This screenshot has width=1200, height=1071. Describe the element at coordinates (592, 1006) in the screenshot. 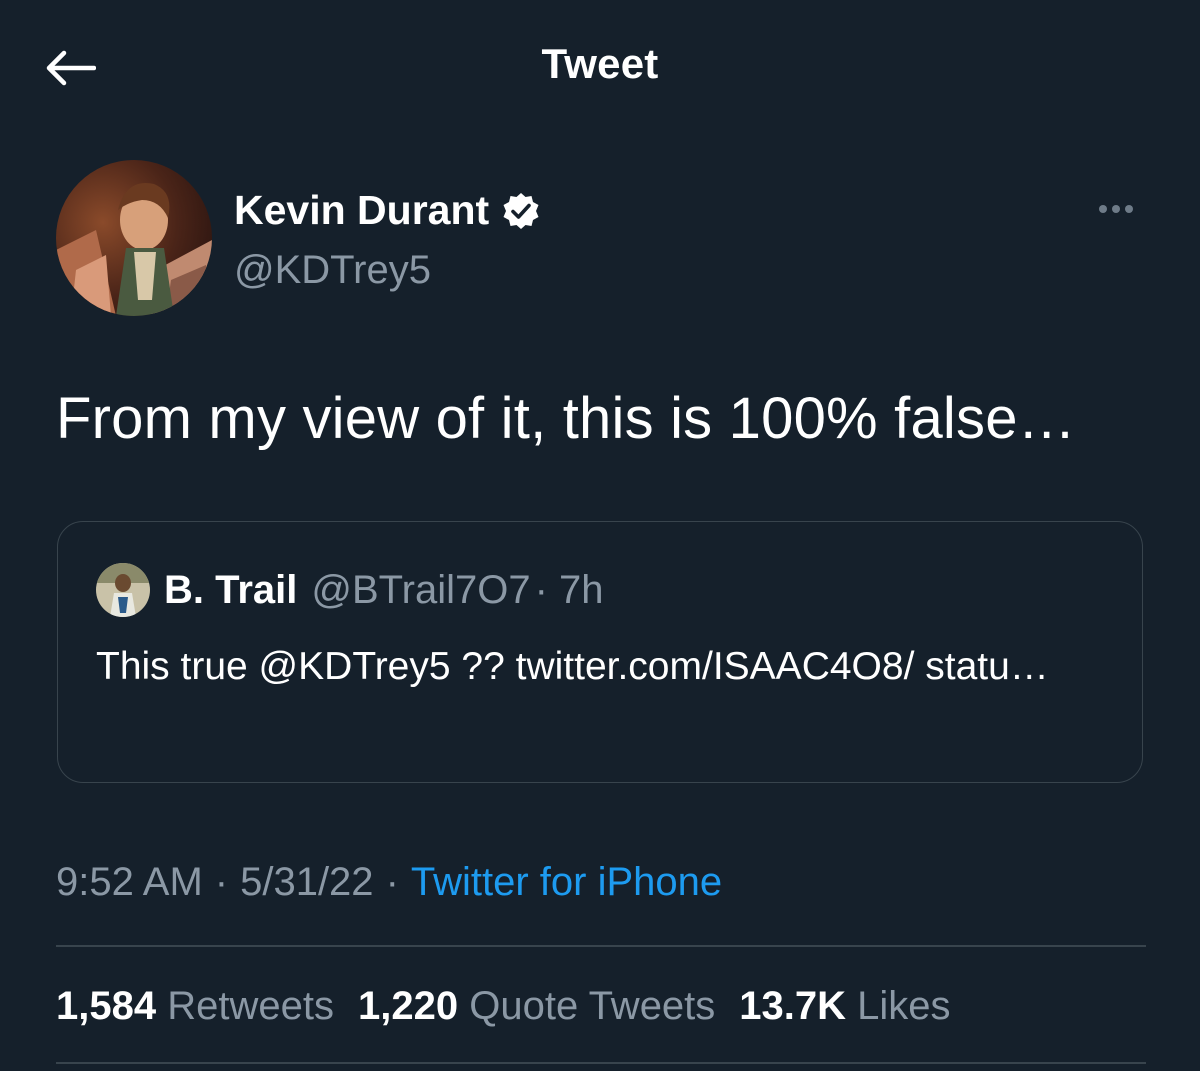

I see `quote-tweets-label: Quote Tweets` at that location.